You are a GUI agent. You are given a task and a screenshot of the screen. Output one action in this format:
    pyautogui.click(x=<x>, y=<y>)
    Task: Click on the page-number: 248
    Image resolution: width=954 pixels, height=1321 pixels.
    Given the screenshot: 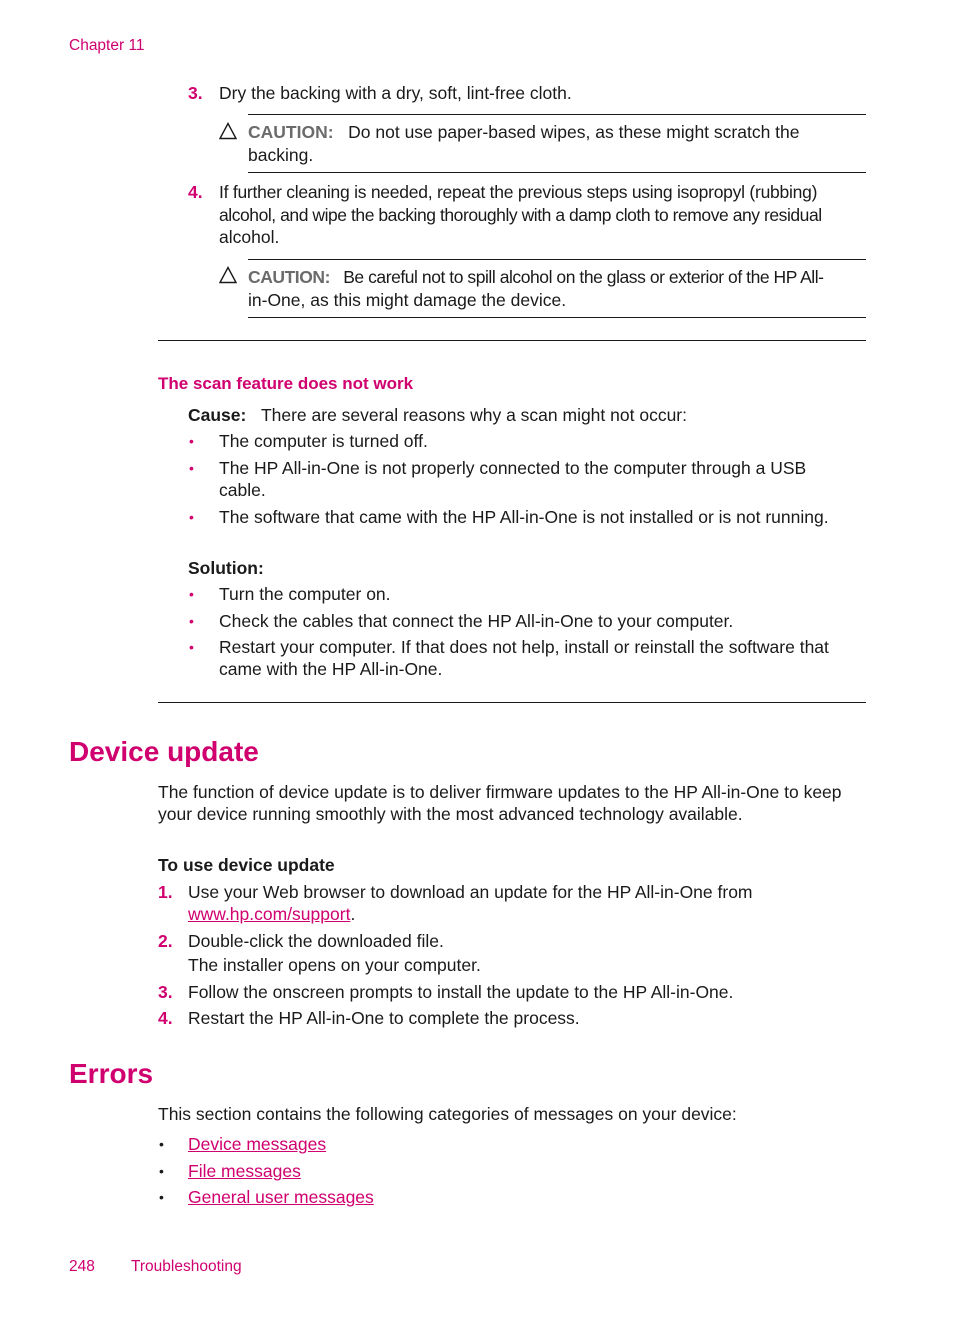 What is the action you would take?
    pyautogui.click(x=82, y=1266)
    